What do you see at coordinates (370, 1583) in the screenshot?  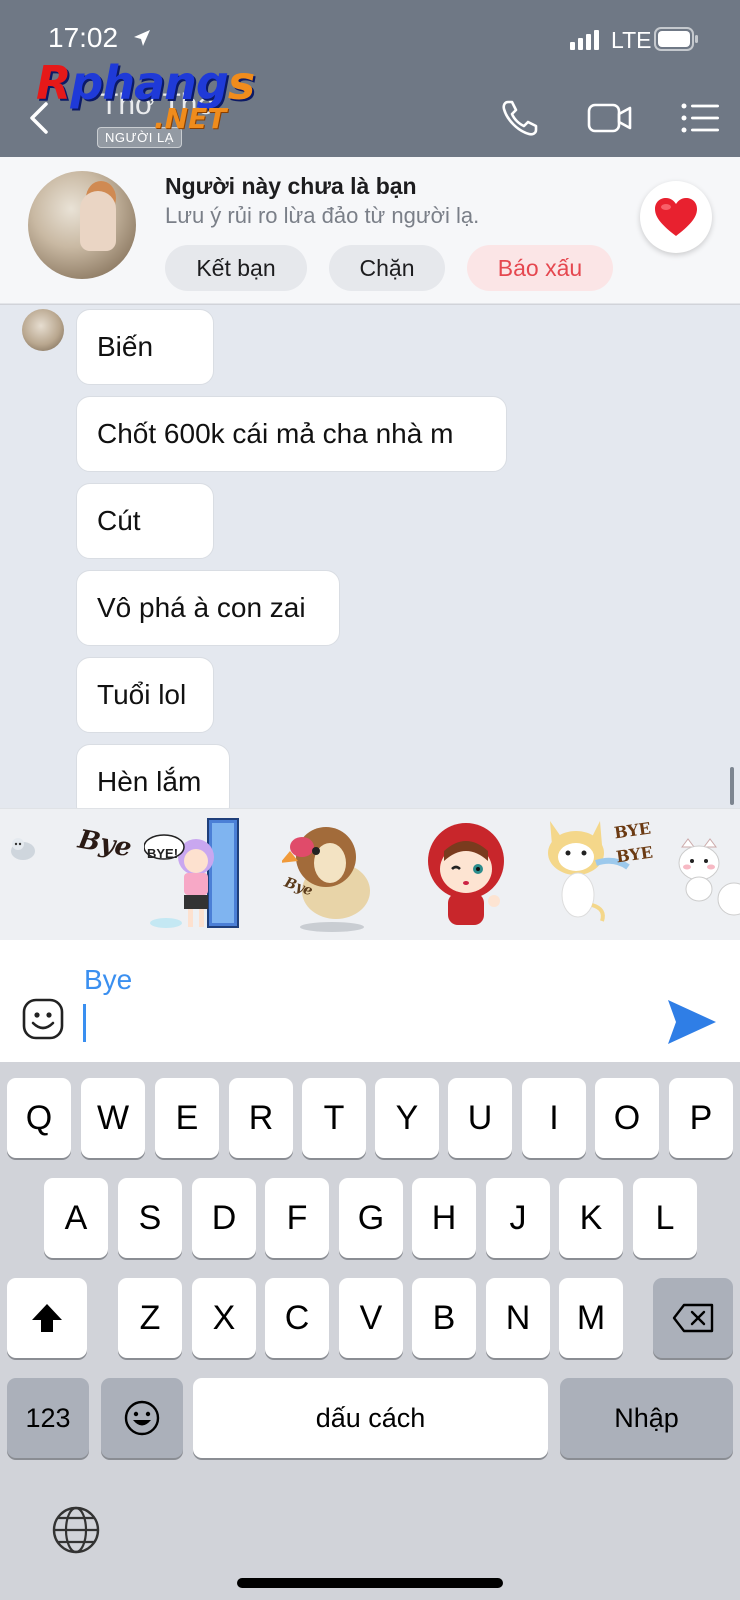 I see `home-indicator` at bounding box center [370, 1583].